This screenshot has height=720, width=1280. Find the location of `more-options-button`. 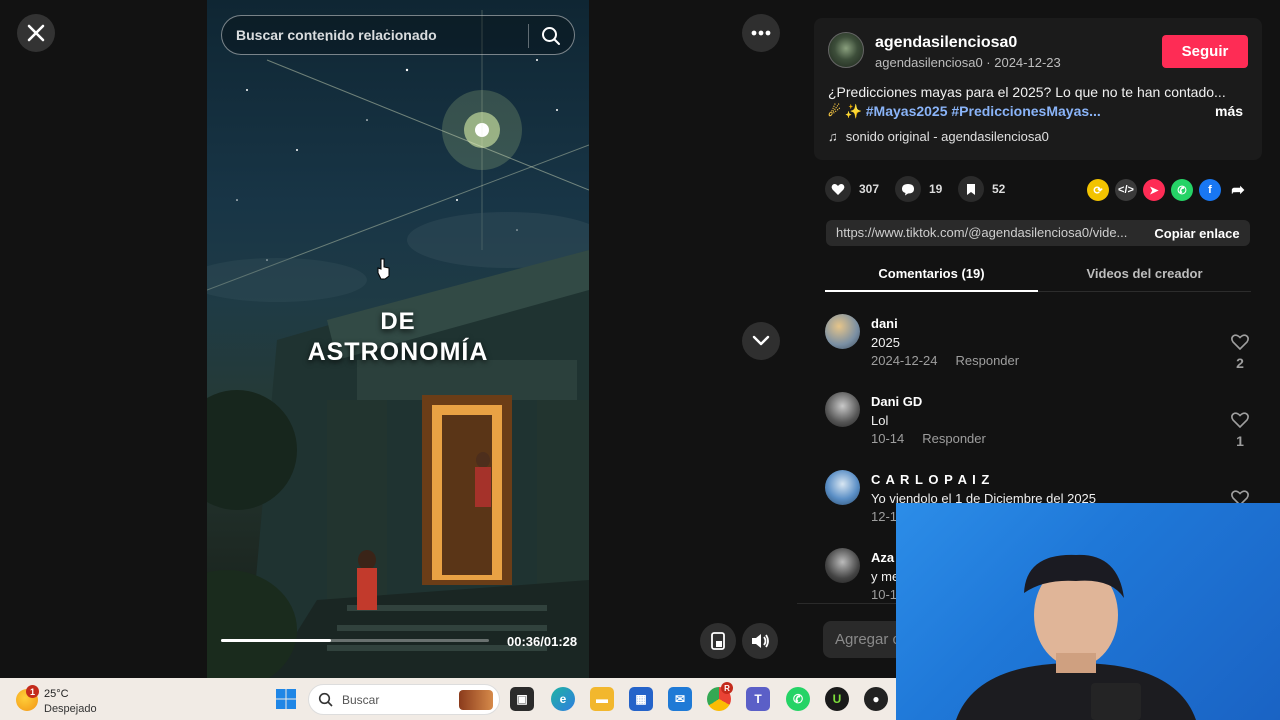

more-options-button is located at coordinates (761, 33).